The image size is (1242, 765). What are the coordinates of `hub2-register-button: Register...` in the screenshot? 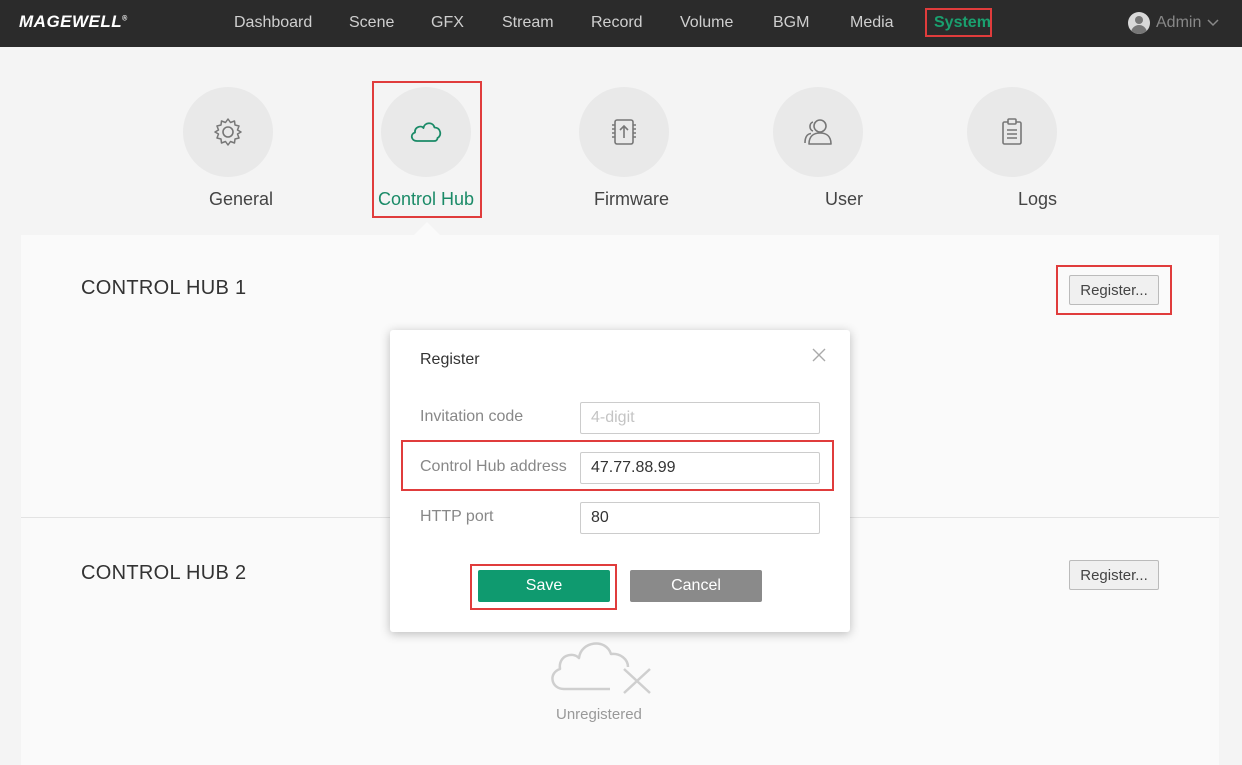 It's located at (1114, 575).